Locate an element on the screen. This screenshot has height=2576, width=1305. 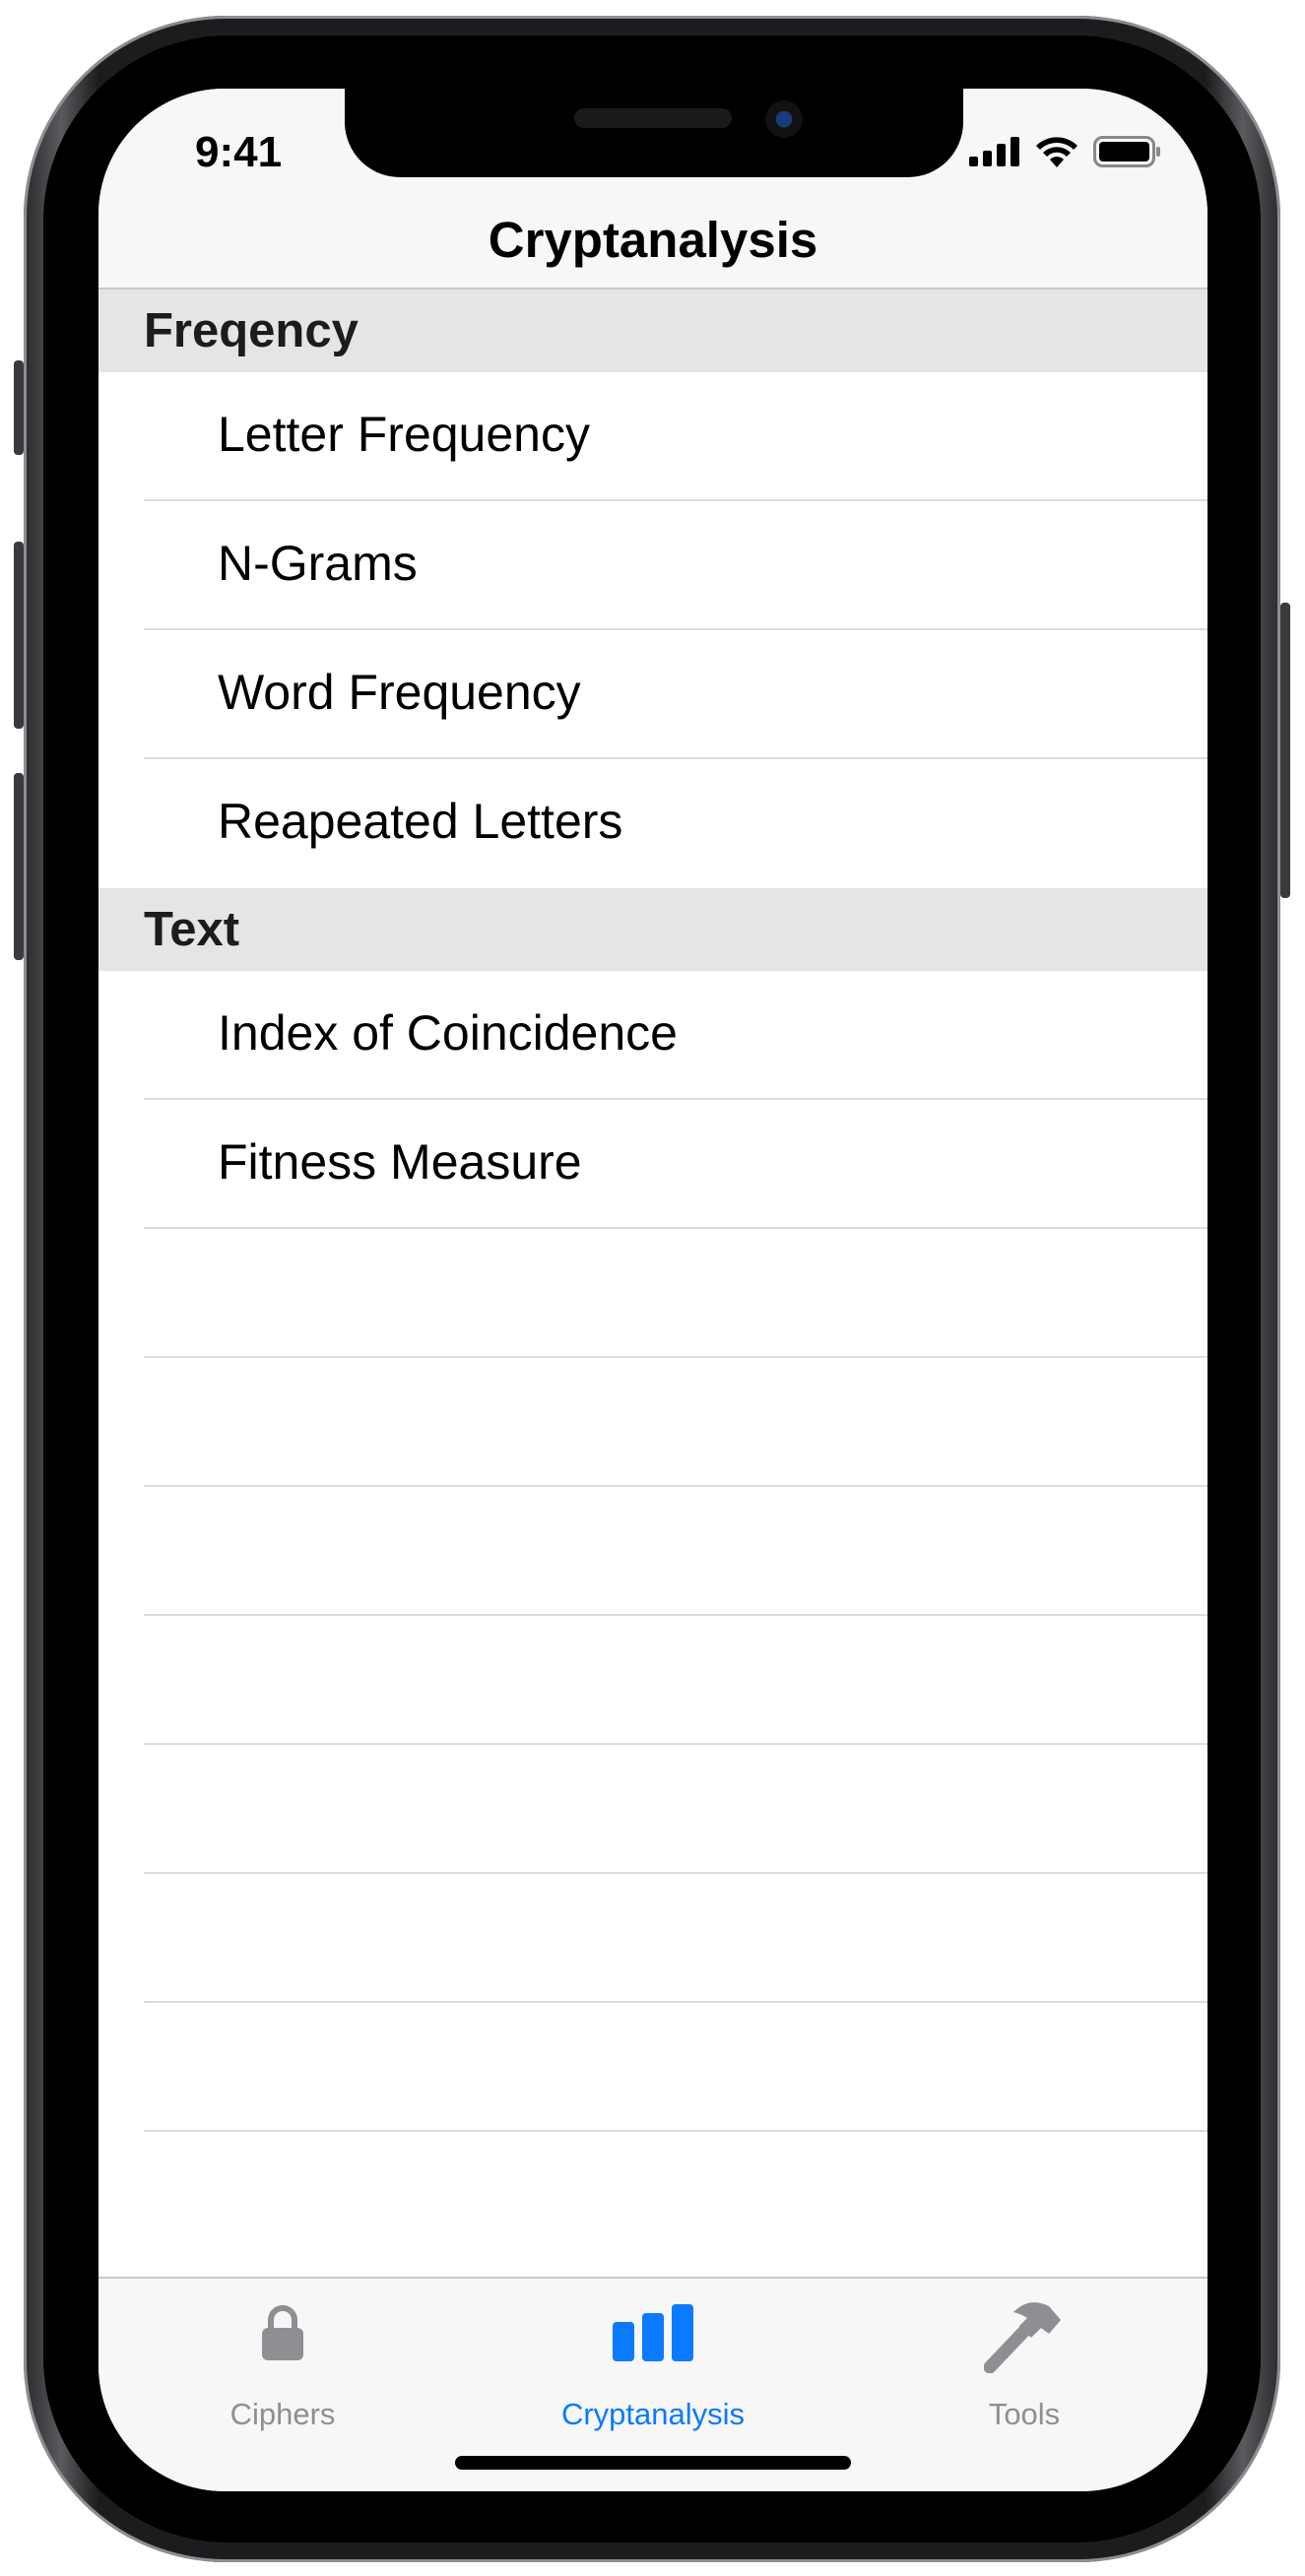
tab-label: Cryptanalysis is located at coordinates (653, 2414).